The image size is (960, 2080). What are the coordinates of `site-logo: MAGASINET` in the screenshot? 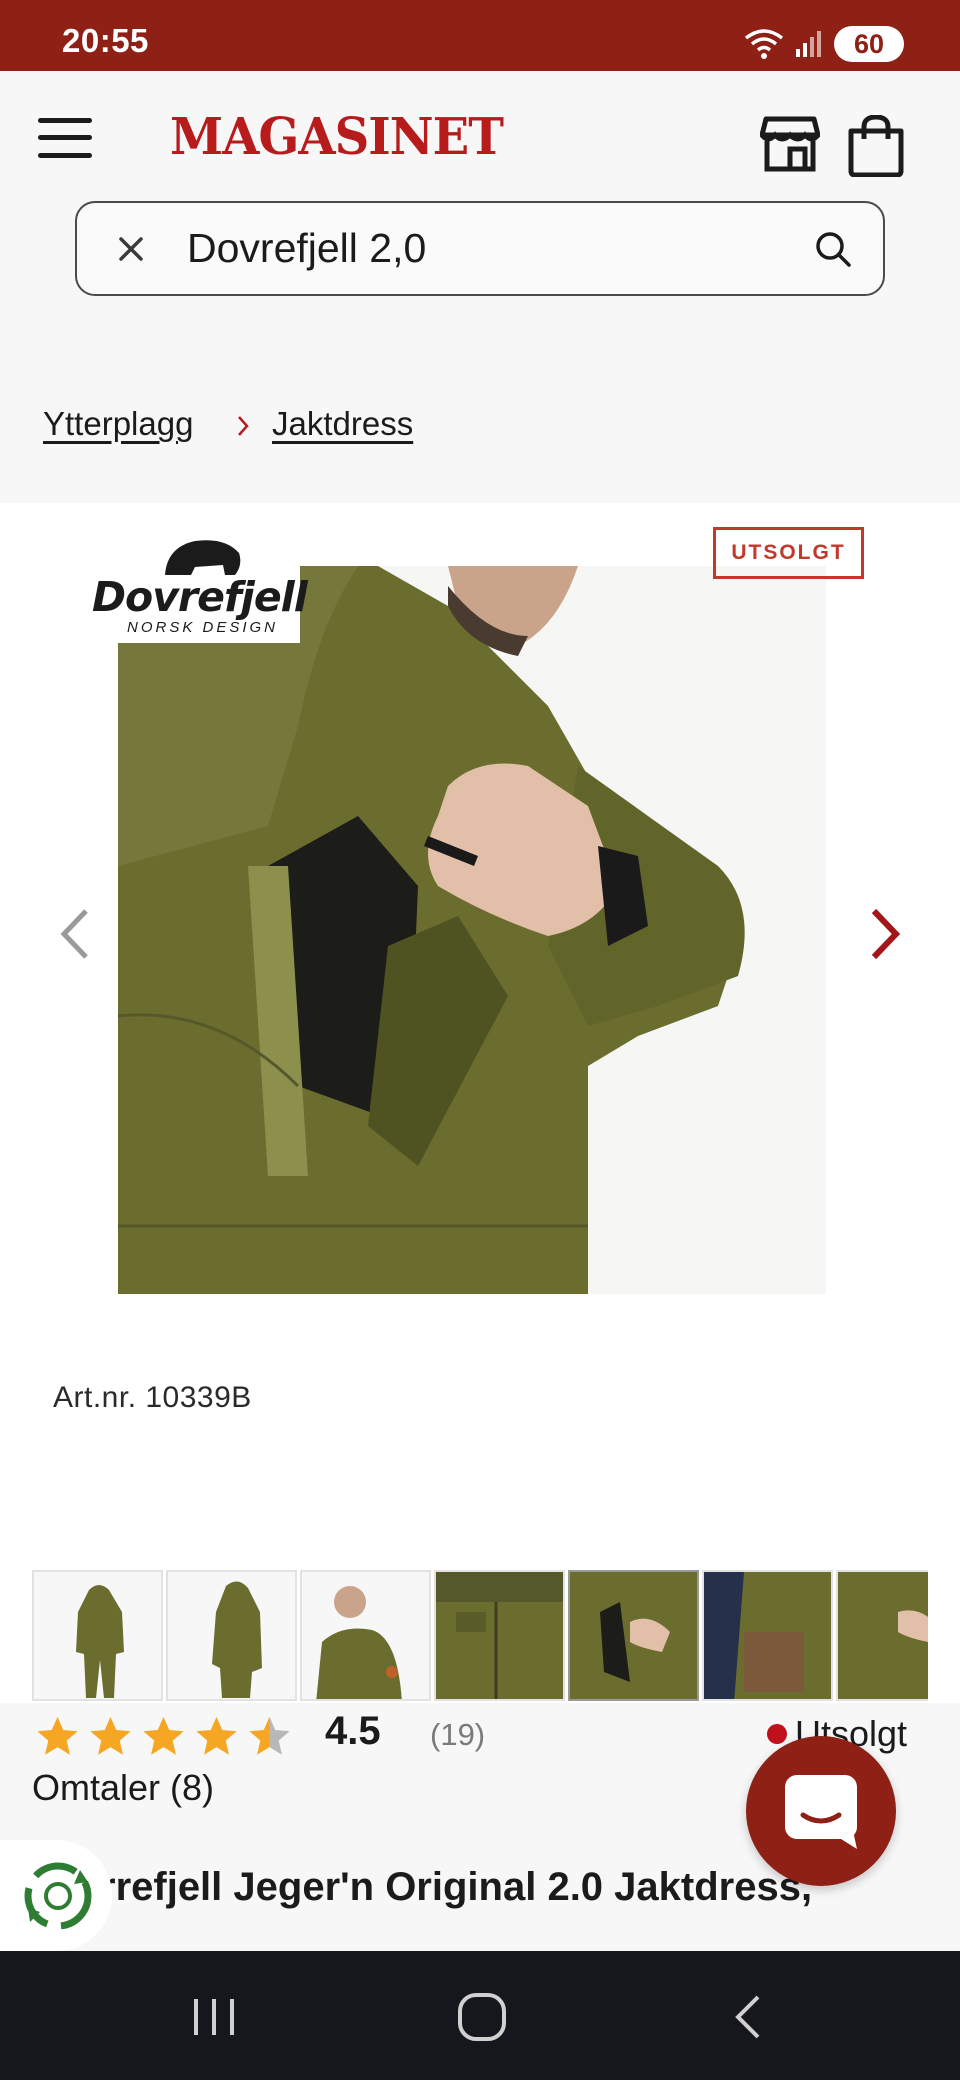 It's located at (337, 137).